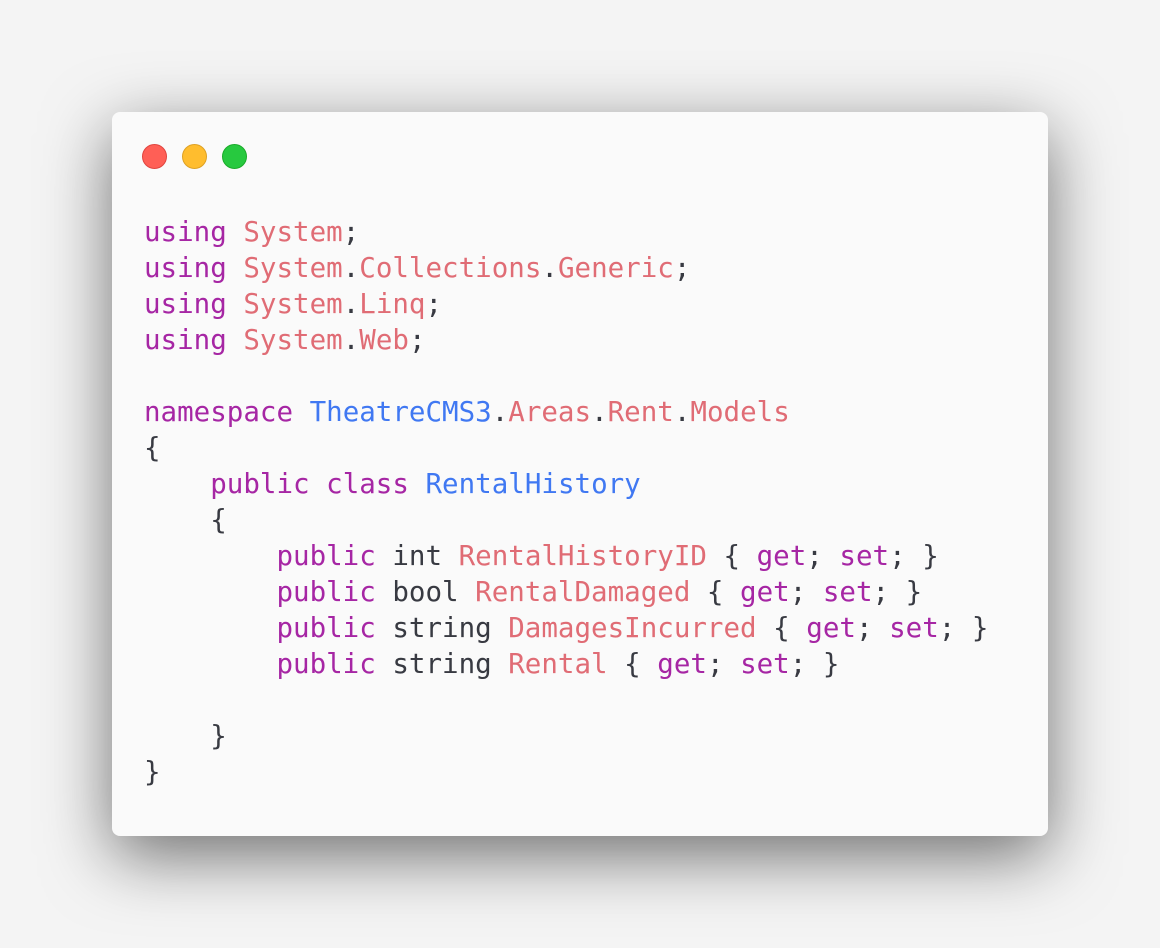  Describe the element at coordinates (450, 268) in the screenshot. I see `code-token: Collections` at that location.